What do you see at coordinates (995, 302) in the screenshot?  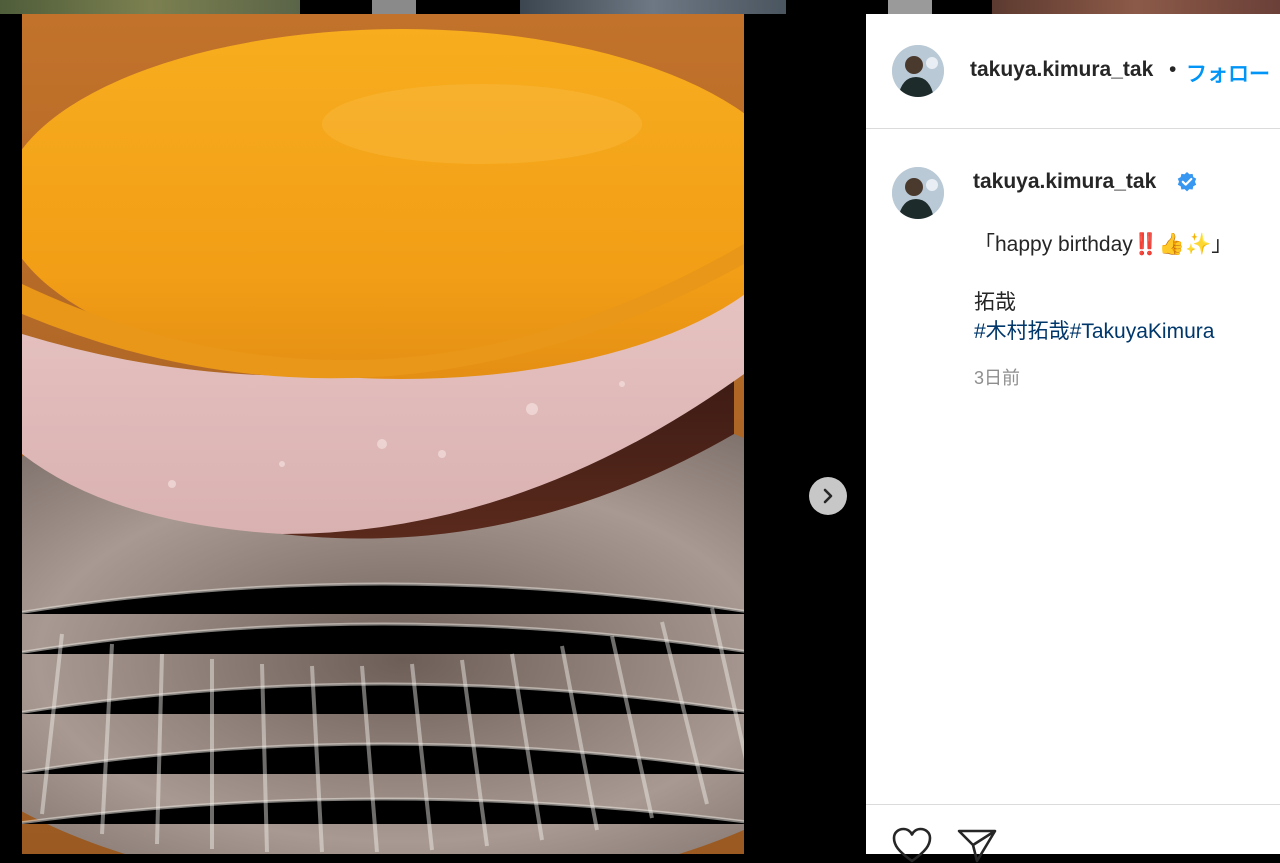 I see `caption-text-line: 拓哉` at bounding box center [995, 302].